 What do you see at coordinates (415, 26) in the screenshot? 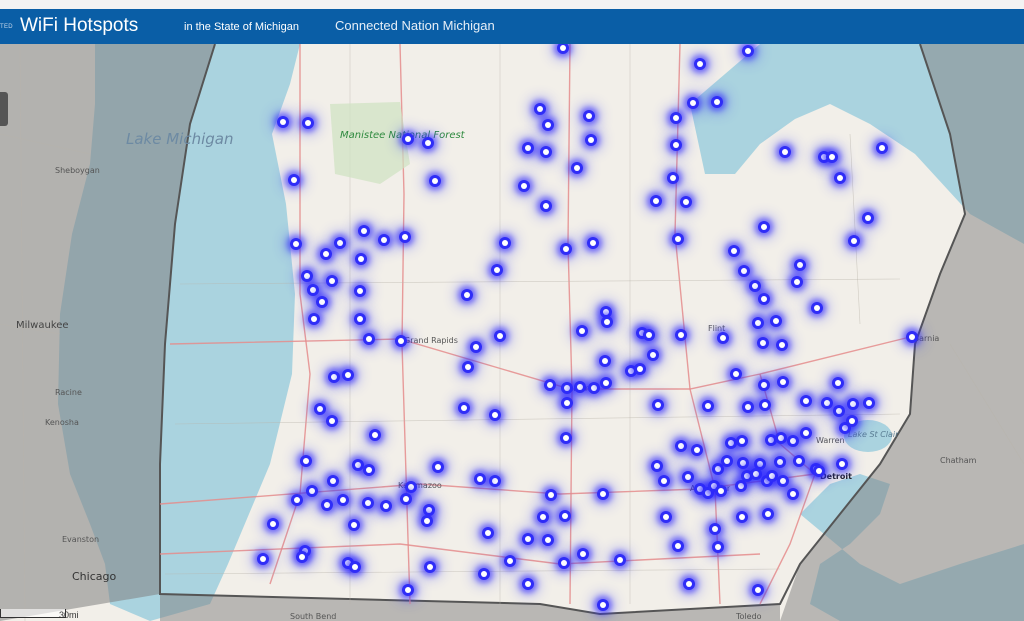
I see `organization-link: Connected Nation Michigan` at bounding box center [415, 26].